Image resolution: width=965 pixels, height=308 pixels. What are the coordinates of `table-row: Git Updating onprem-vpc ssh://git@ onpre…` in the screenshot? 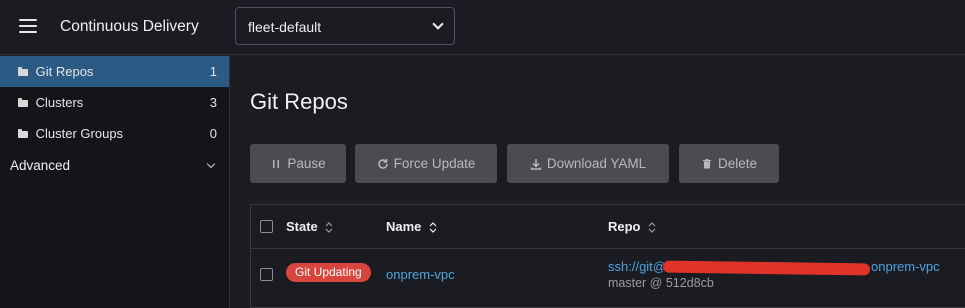 It's located at (608, 278).